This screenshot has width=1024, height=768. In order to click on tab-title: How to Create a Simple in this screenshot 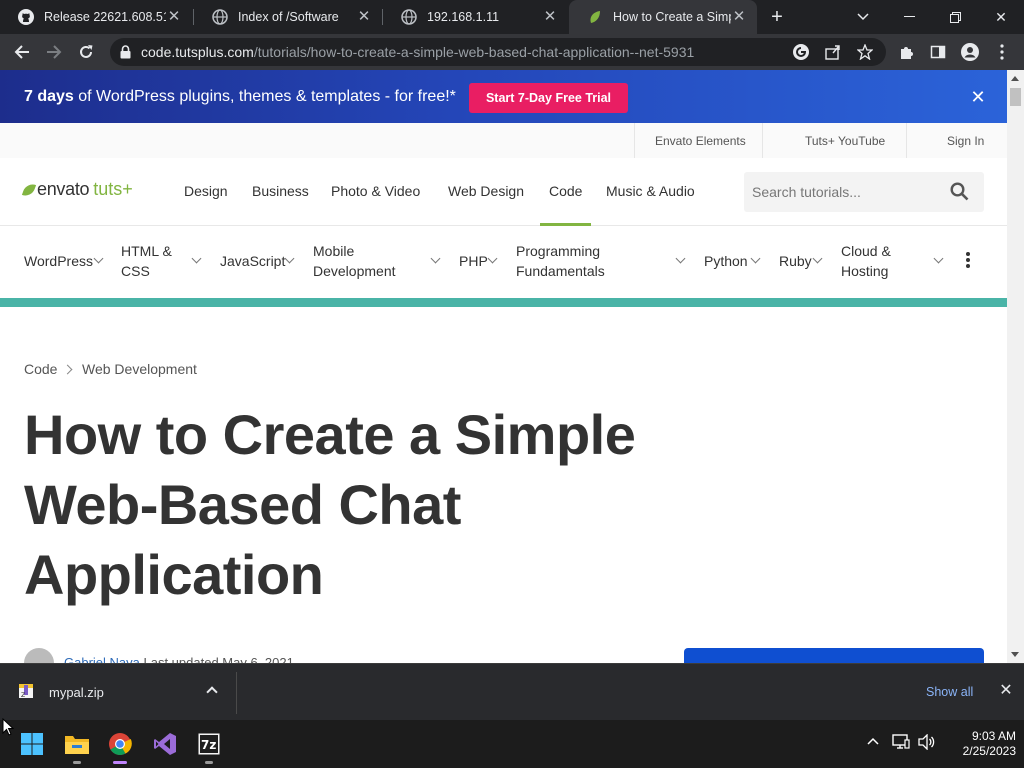, I will do `click(672, 17)`.